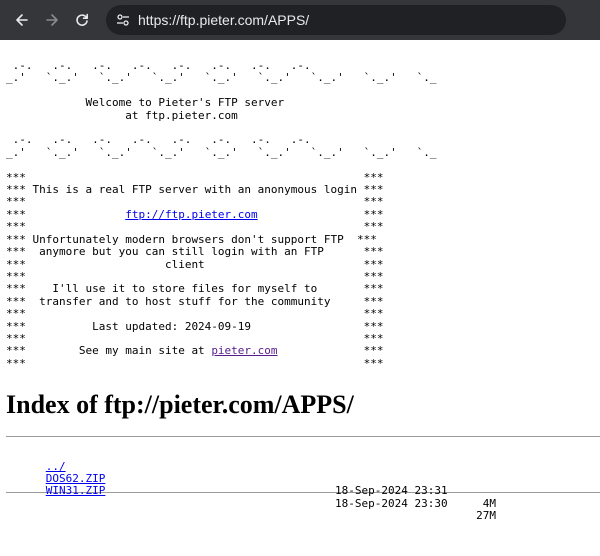 This screenshot has width=600, height=556. I want to click on reload-icon, so click(82, 19).